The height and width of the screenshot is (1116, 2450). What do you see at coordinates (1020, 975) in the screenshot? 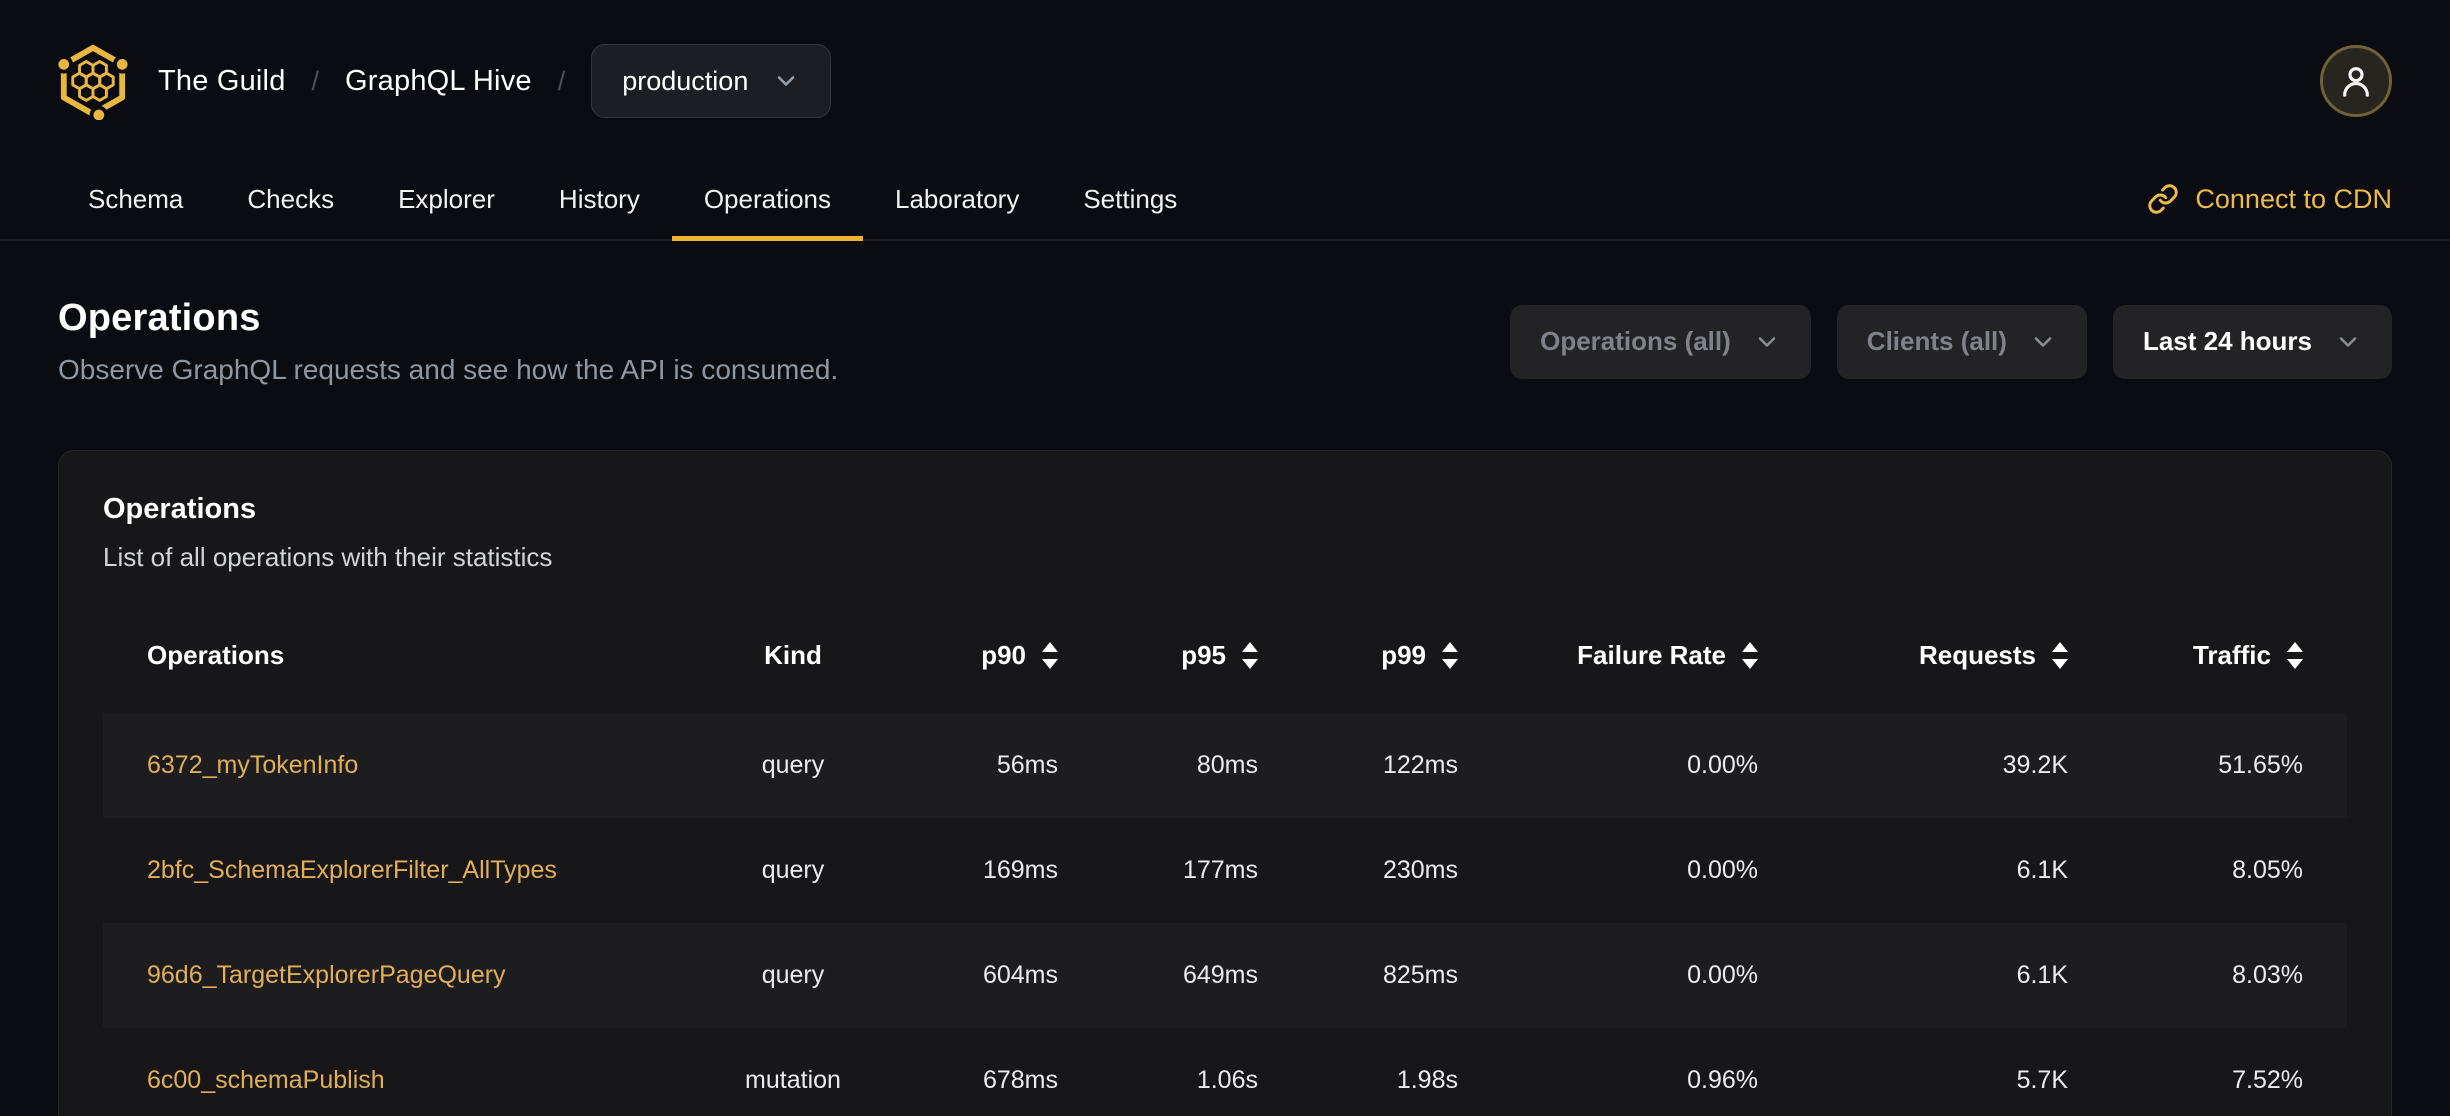
I see `cell-p90: 604ms` at bounding box center [1020, 975].